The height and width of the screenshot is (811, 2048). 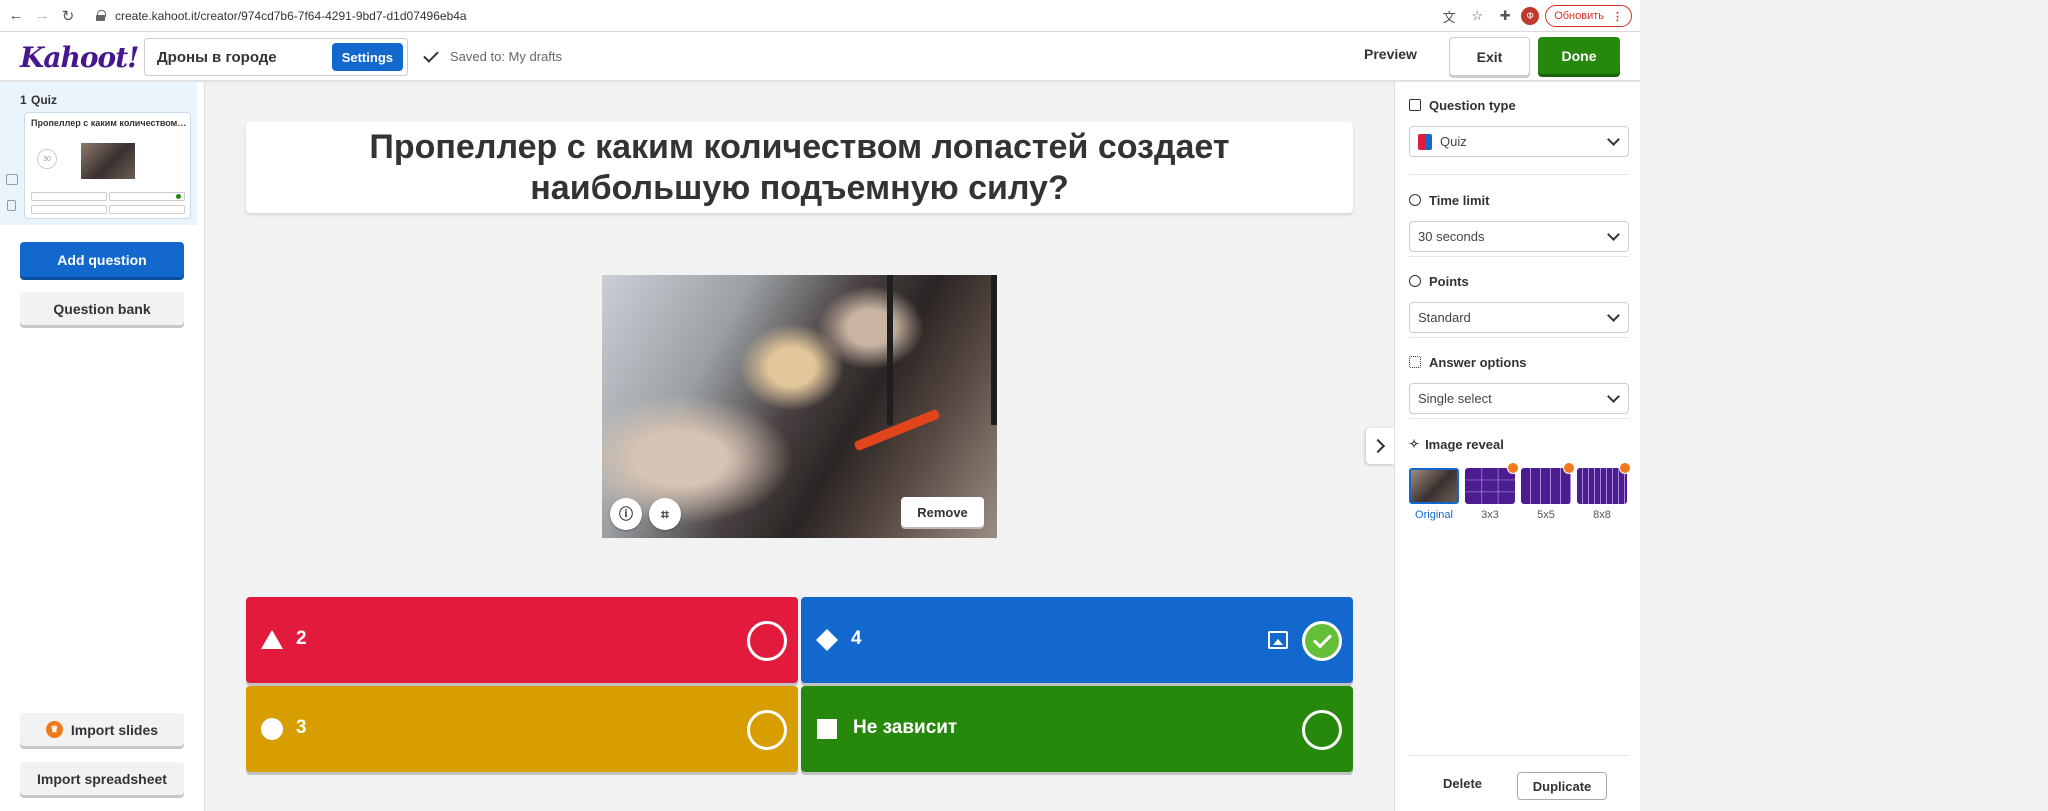 What do you see at coordinates (1434, 515) in the screenshot?
I see `reveal-option-label: Original` at bounding box center [1434, 515].